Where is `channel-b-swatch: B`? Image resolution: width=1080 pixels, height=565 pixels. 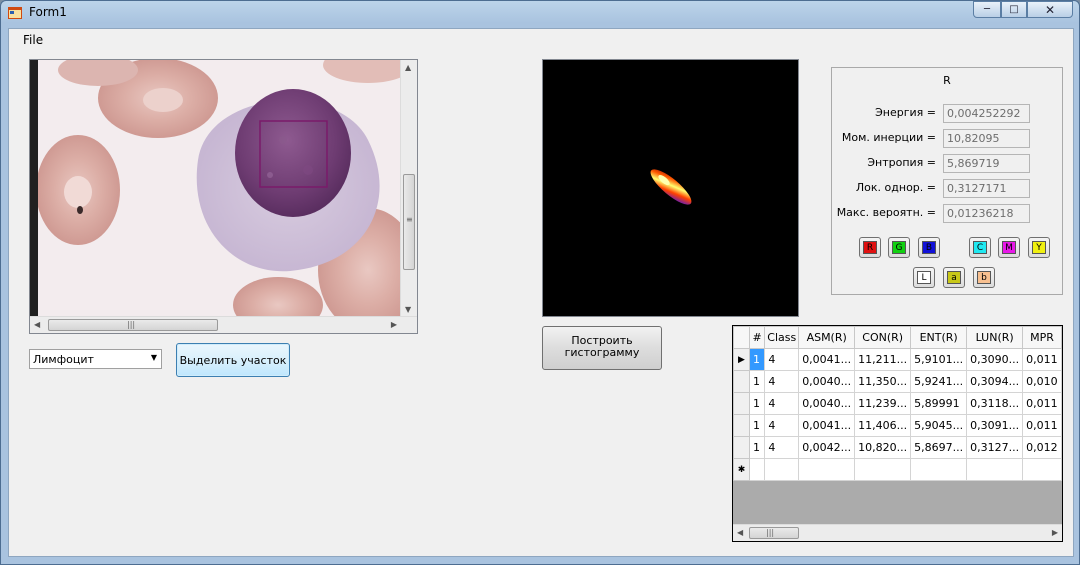
channel-b-swatch: B is located at coordinates (929, 247).